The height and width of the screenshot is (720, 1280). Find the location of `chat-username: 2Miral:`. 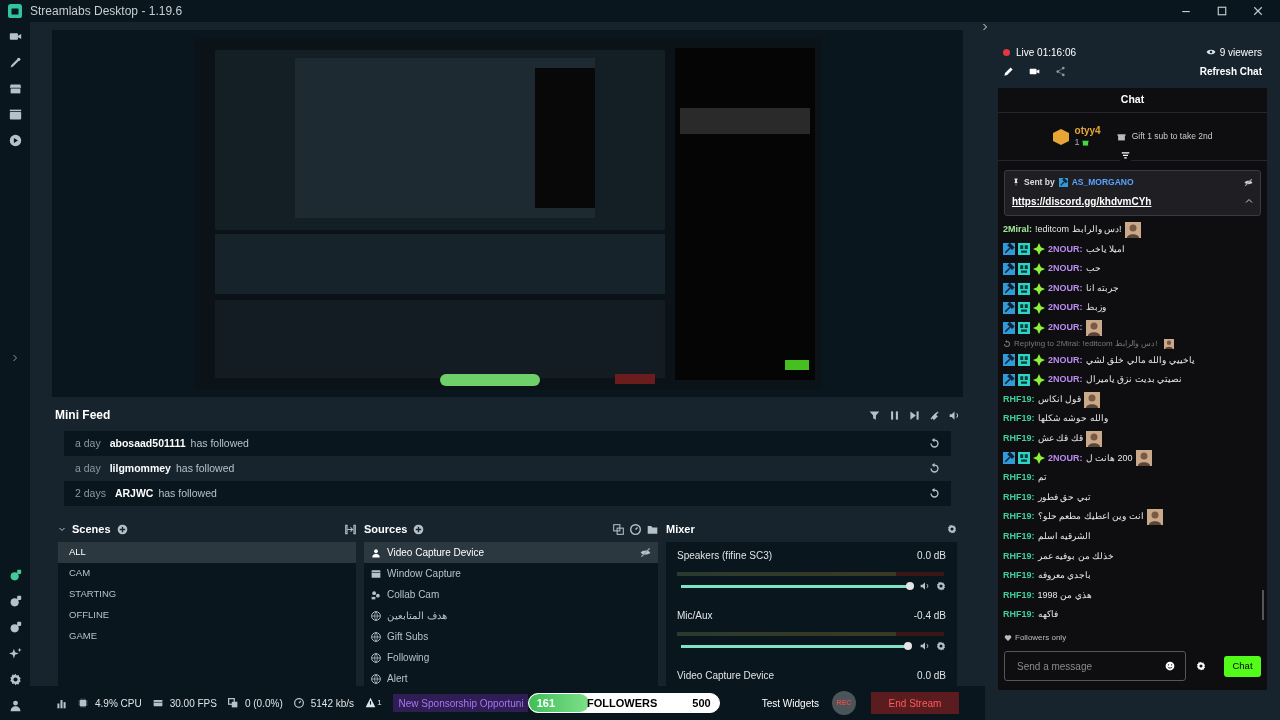

chat-username: 2Miral: is located at coordinates (1017, 230).